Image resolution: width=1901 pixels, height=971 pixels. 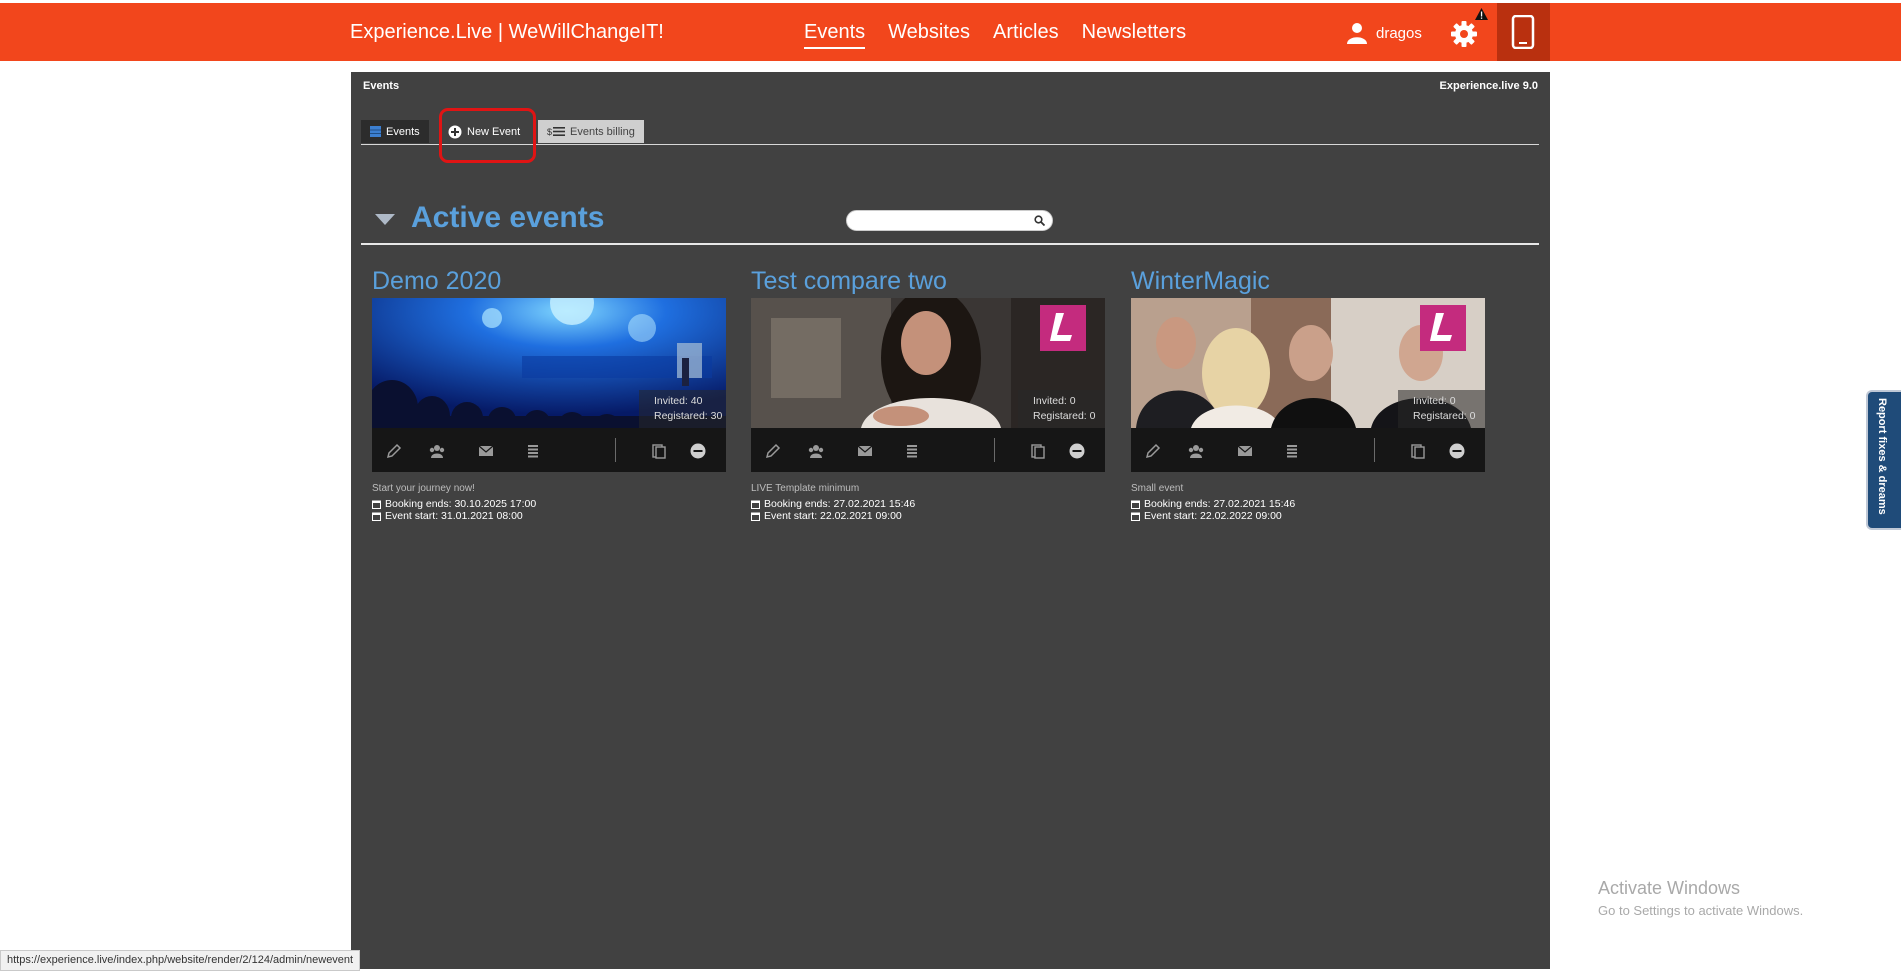 I want to click on user-icon, so click(x=1357, y=33).